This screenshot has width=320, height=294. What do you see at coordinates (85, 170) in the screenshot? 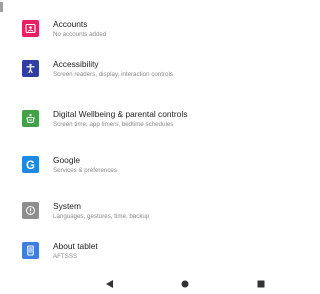
I see `settings-item-subtitle: Services & preferences` at bounding box center [85, 170].